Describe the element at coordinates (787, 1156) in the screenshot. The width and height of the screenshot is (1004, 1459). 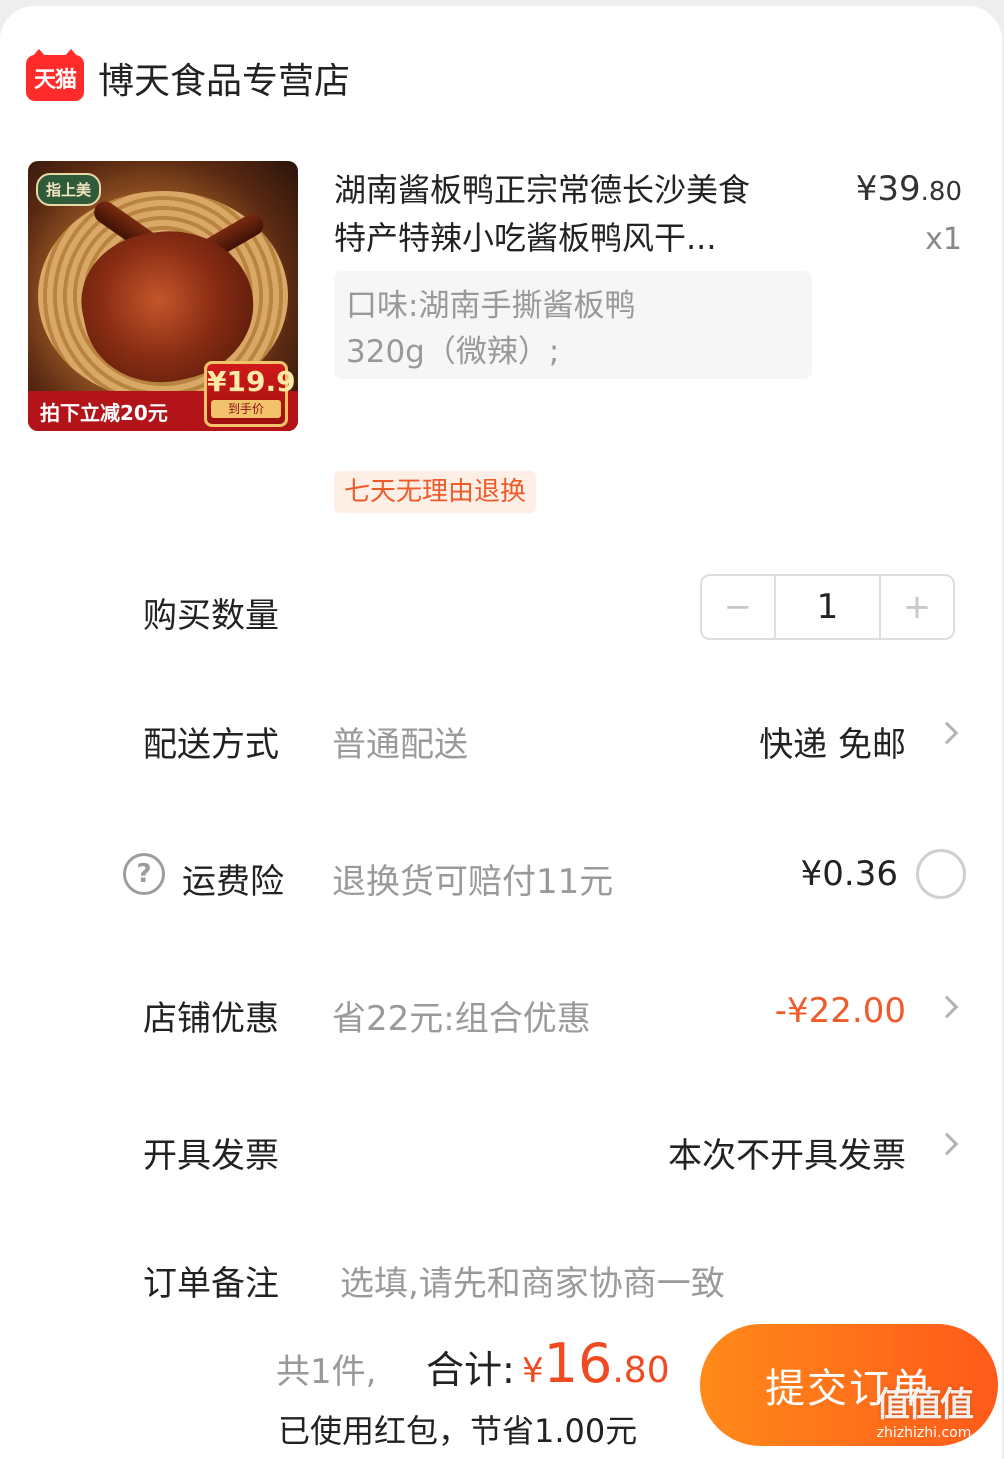
I see `invoice-value: 本次不开具发票` at that location.